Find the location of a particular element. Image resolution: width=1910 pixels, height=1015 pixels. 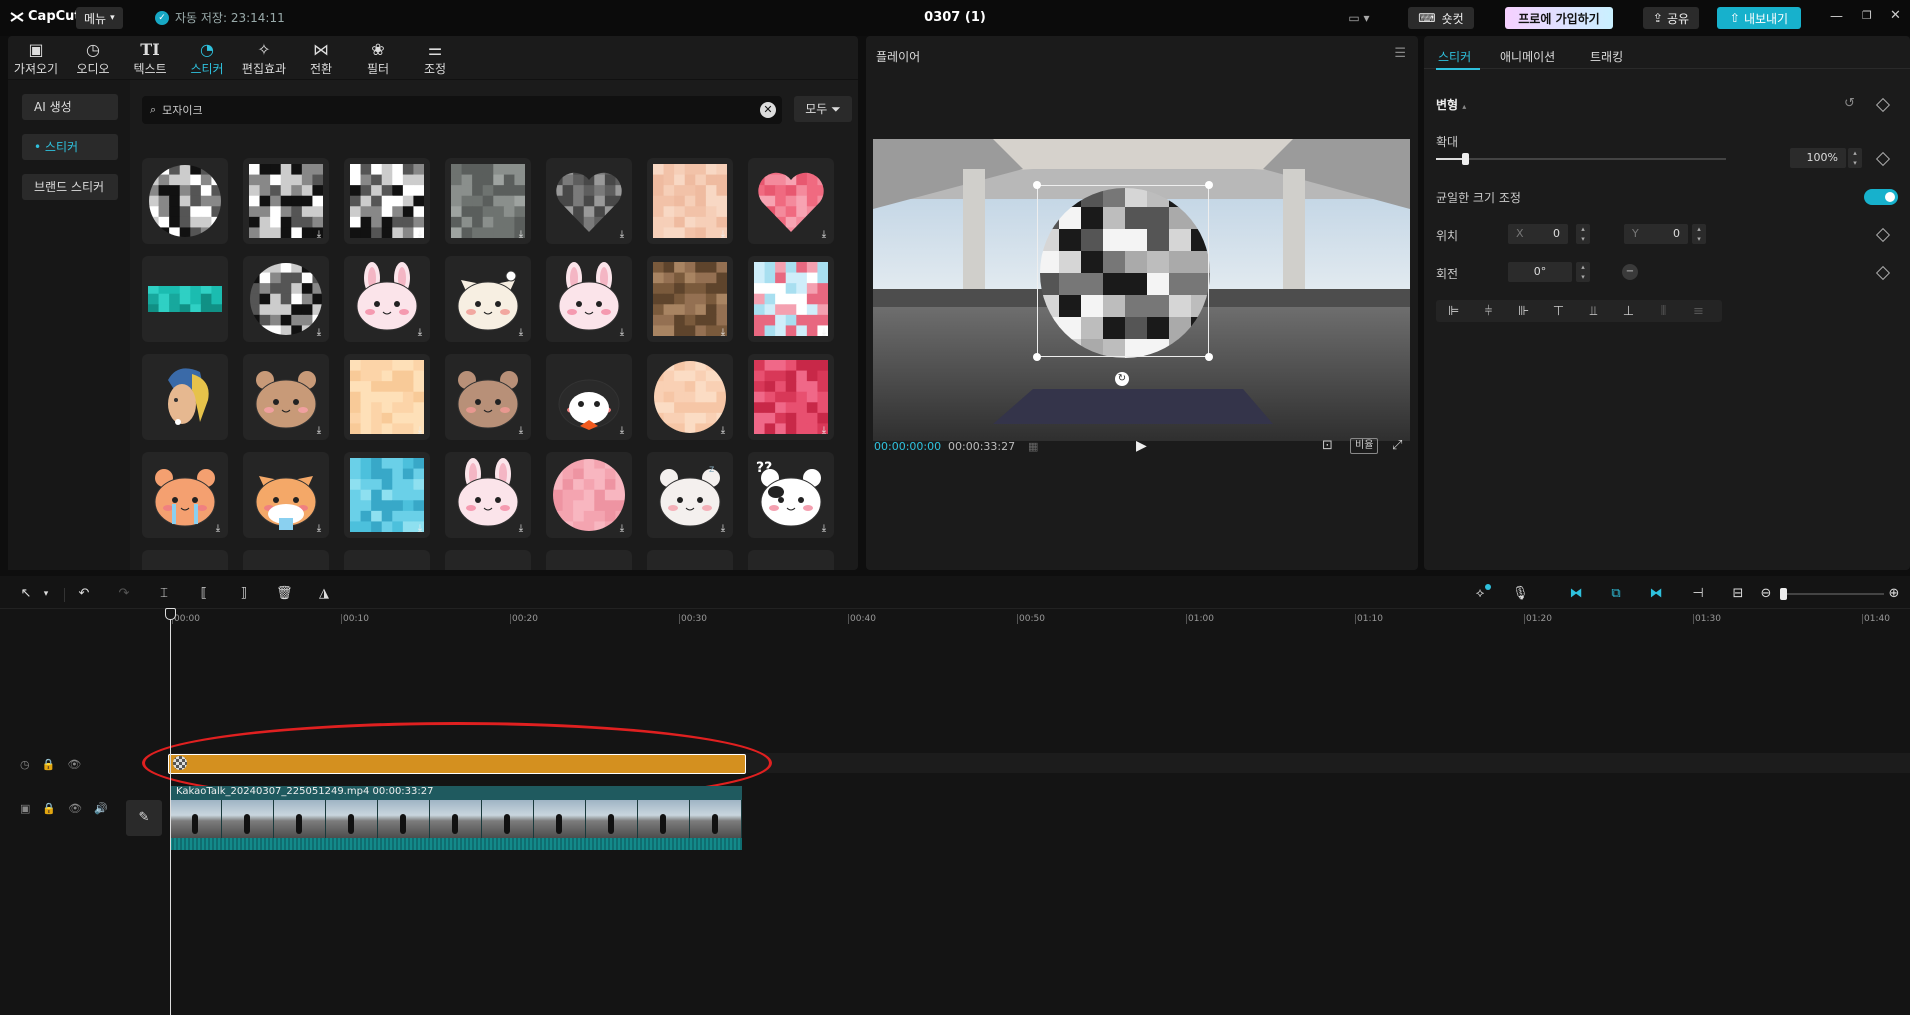

select-tool-icon: ↖ is located at coordinates (26, 594).